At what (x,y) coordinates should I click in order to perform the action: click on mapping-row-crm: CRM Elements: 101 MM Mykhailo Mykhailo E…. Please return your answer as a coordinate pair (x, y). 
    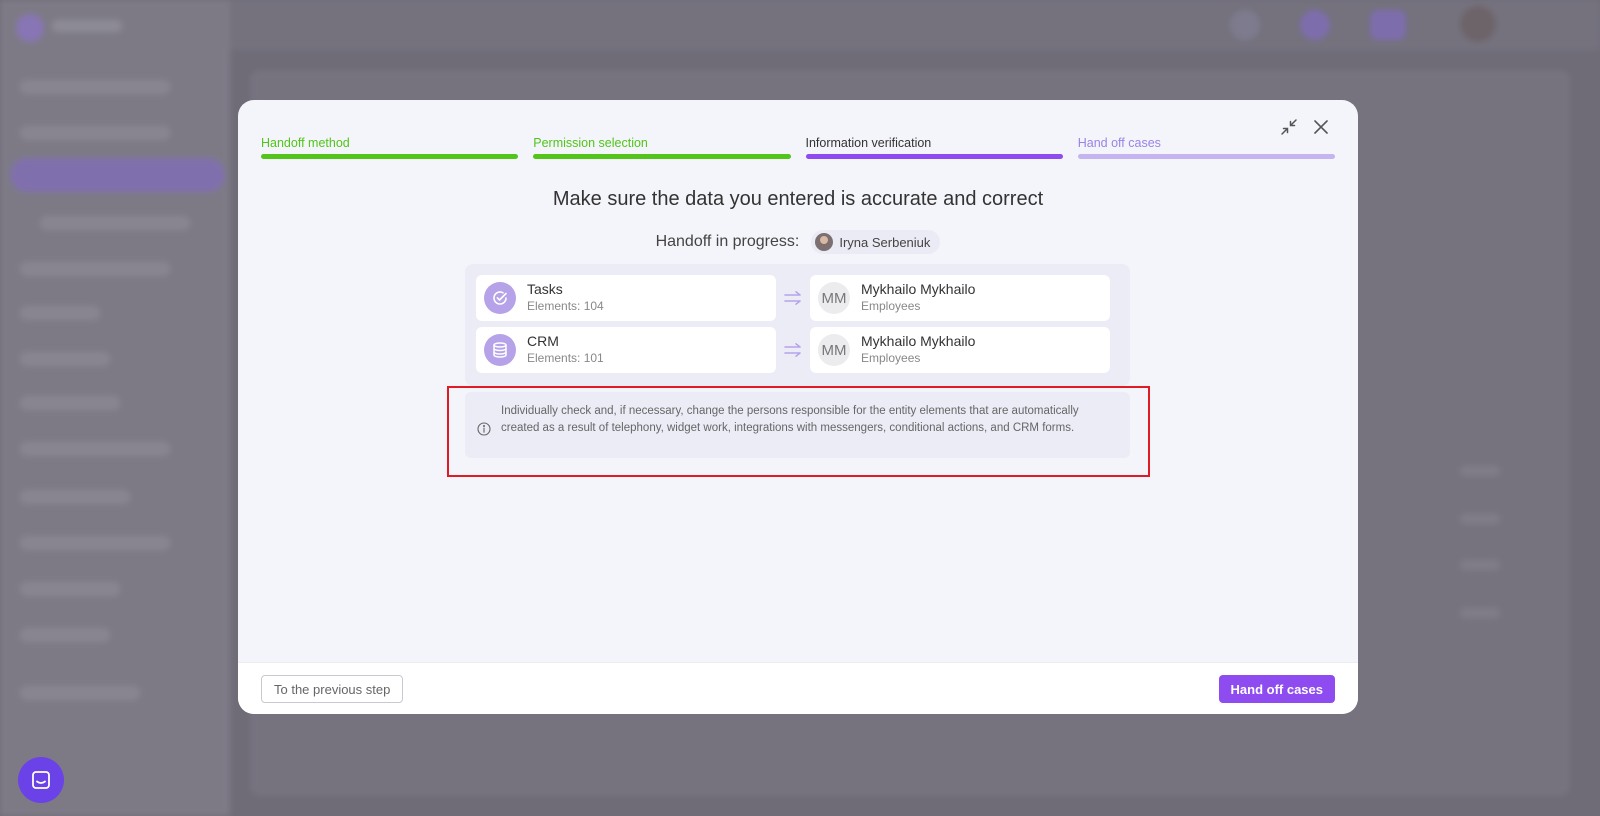
    Looking at the image, I should click on (797, 350).